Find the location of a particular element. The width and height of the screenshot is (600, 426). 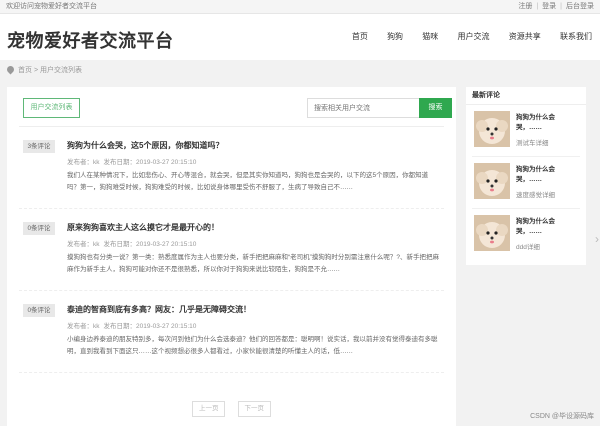

nav-dogs: 狗狗 is located at coordinates (395, 36).